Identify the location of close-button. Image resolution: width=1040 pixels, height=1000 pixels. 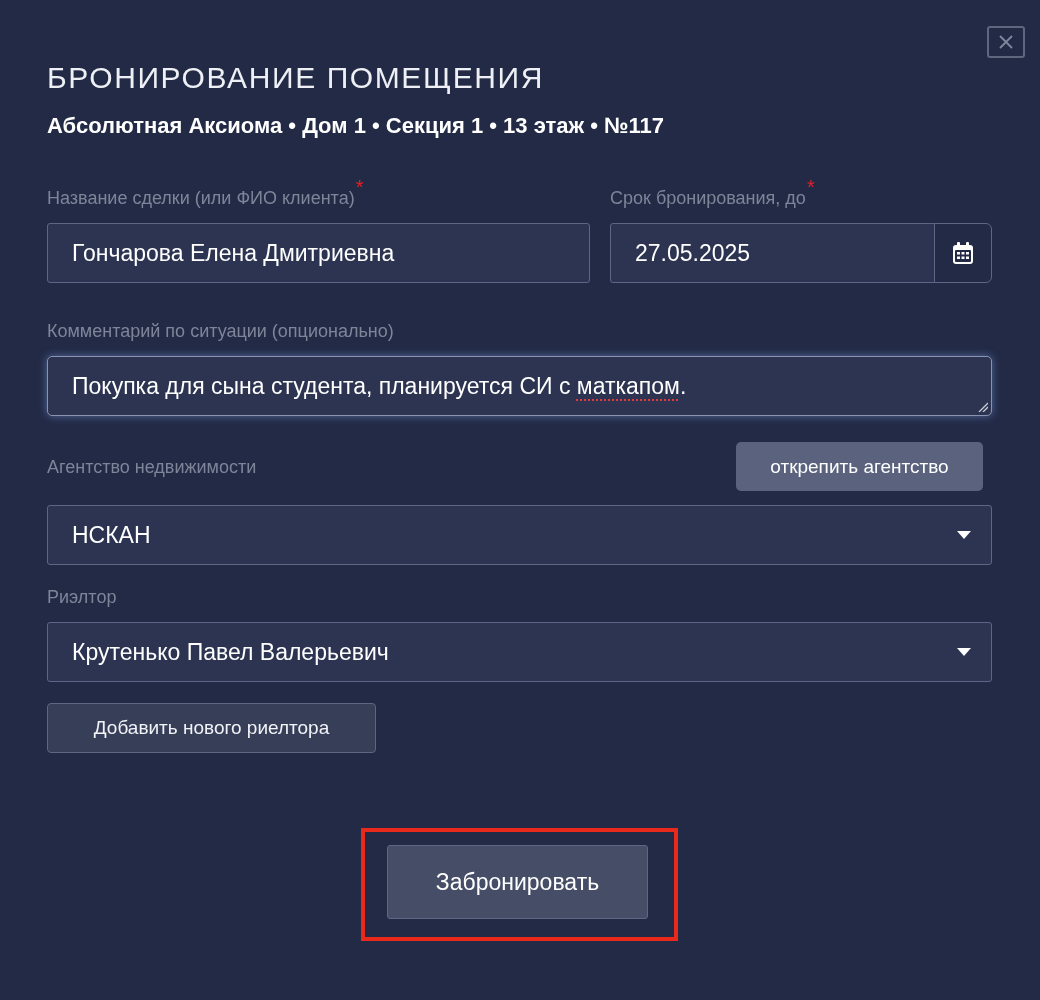
(1006, 42).